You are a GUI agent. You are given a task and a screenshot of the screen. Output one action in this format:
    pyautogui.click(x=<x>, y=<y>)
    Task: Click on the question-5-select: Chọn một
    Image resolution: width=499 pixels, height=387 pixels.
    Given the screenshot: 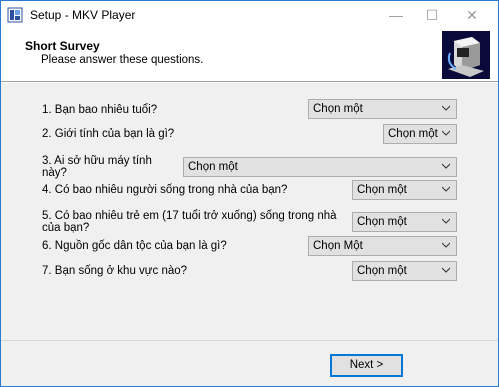 What is the action you would take?
    pyautogui.click(x=404, y=222)
    